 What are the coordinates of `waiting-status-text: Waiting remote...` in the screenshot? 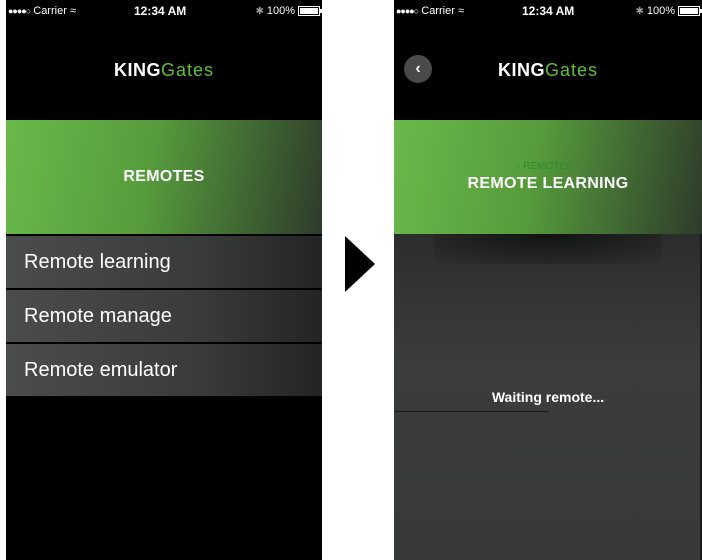 It's located at (548, 397).